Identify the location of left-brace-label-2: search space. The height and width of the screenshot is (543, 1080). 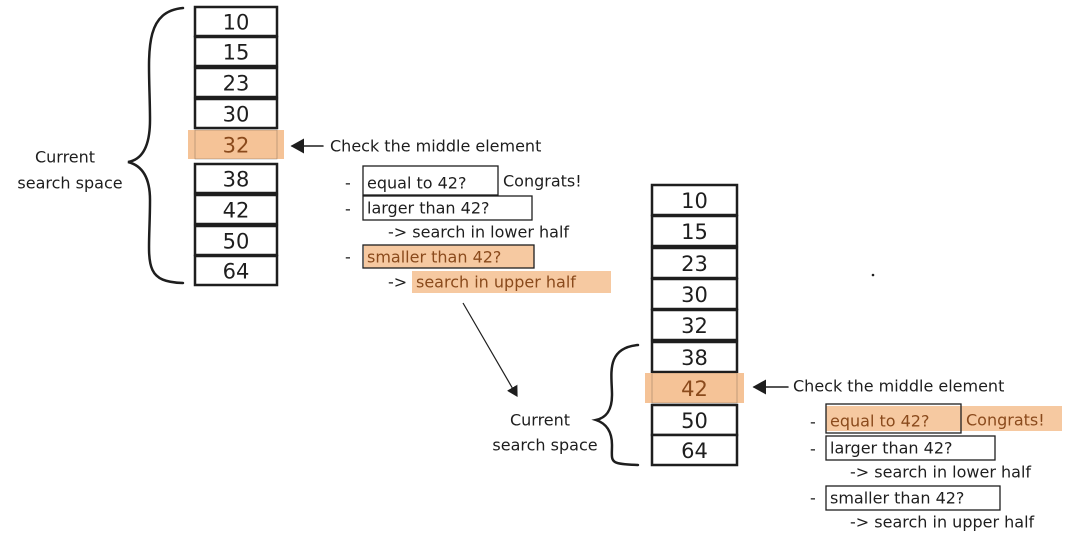
(69, 183).